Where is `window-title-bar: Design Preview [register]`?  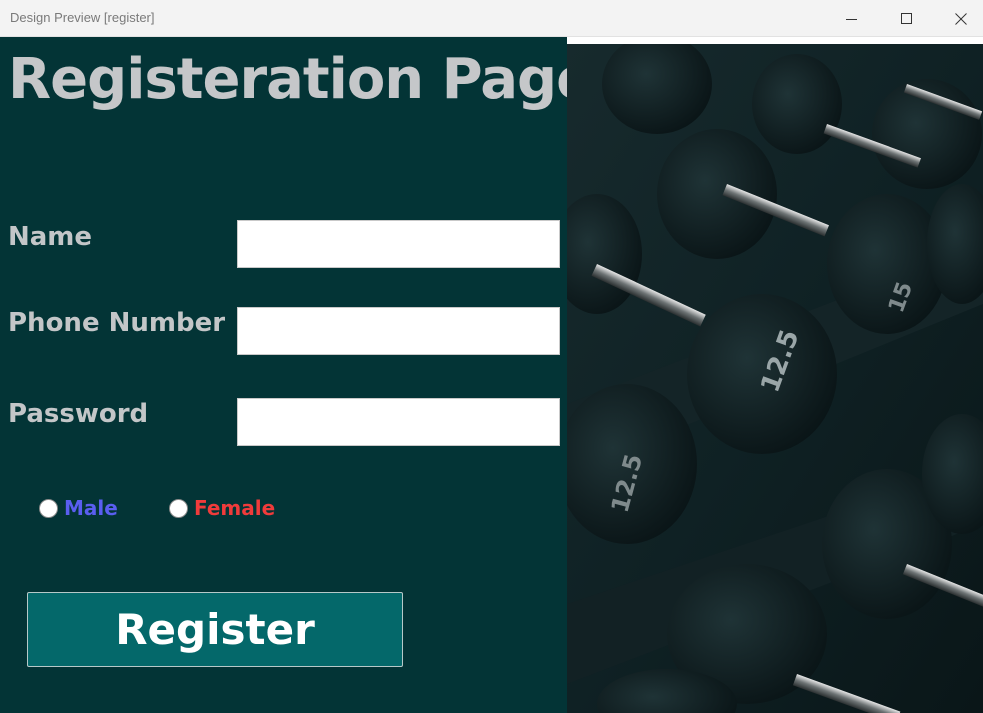
window-title-bar: Design Preview [register] is located at coordinates (491, 18).